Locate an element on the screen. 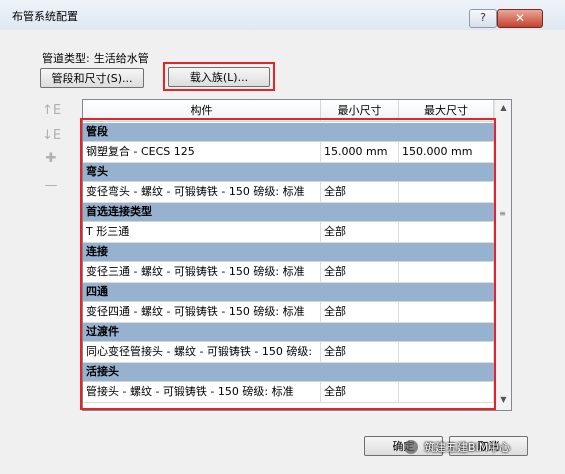  add-icon: ✚ is located at coordinates (51, 159).